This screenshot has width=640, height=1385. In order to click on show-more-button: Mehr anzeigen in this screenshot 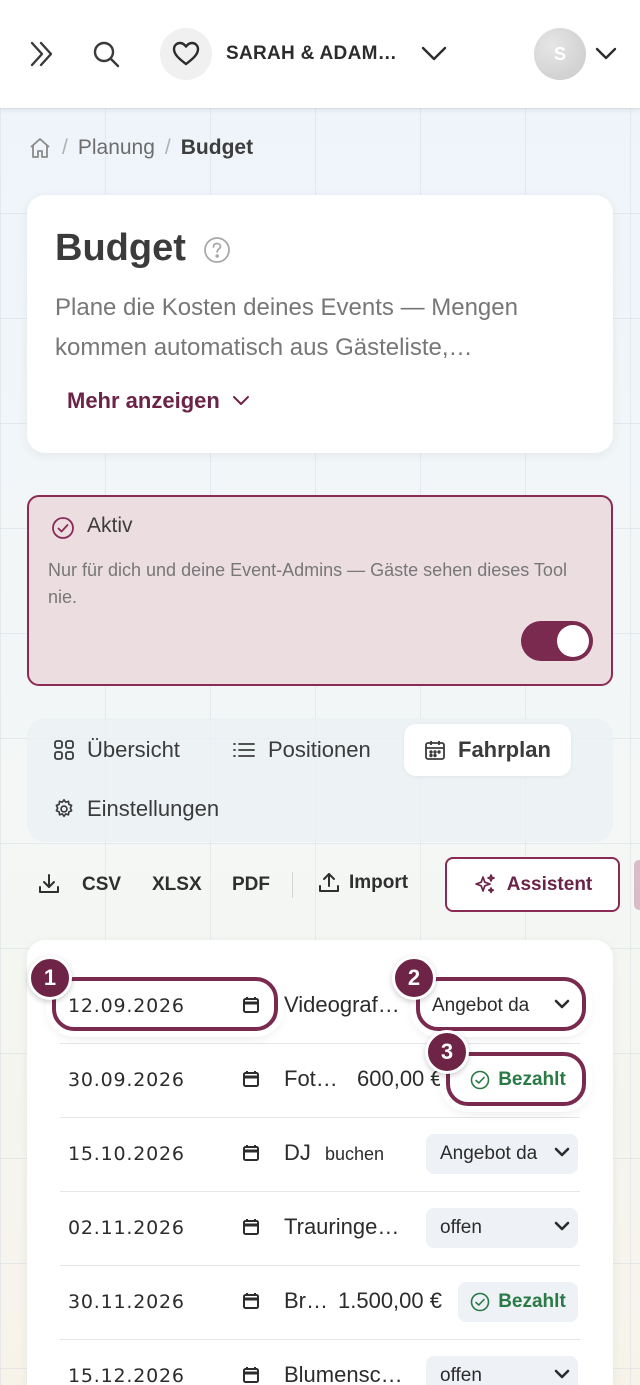, I will do `click(158, 401)`.